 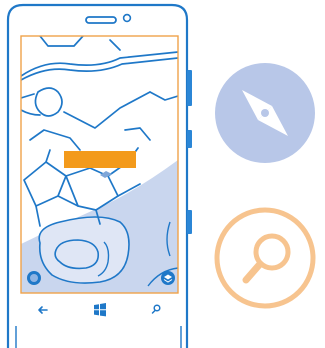 I want to click on compass-icon, so click(x=265, y=113).